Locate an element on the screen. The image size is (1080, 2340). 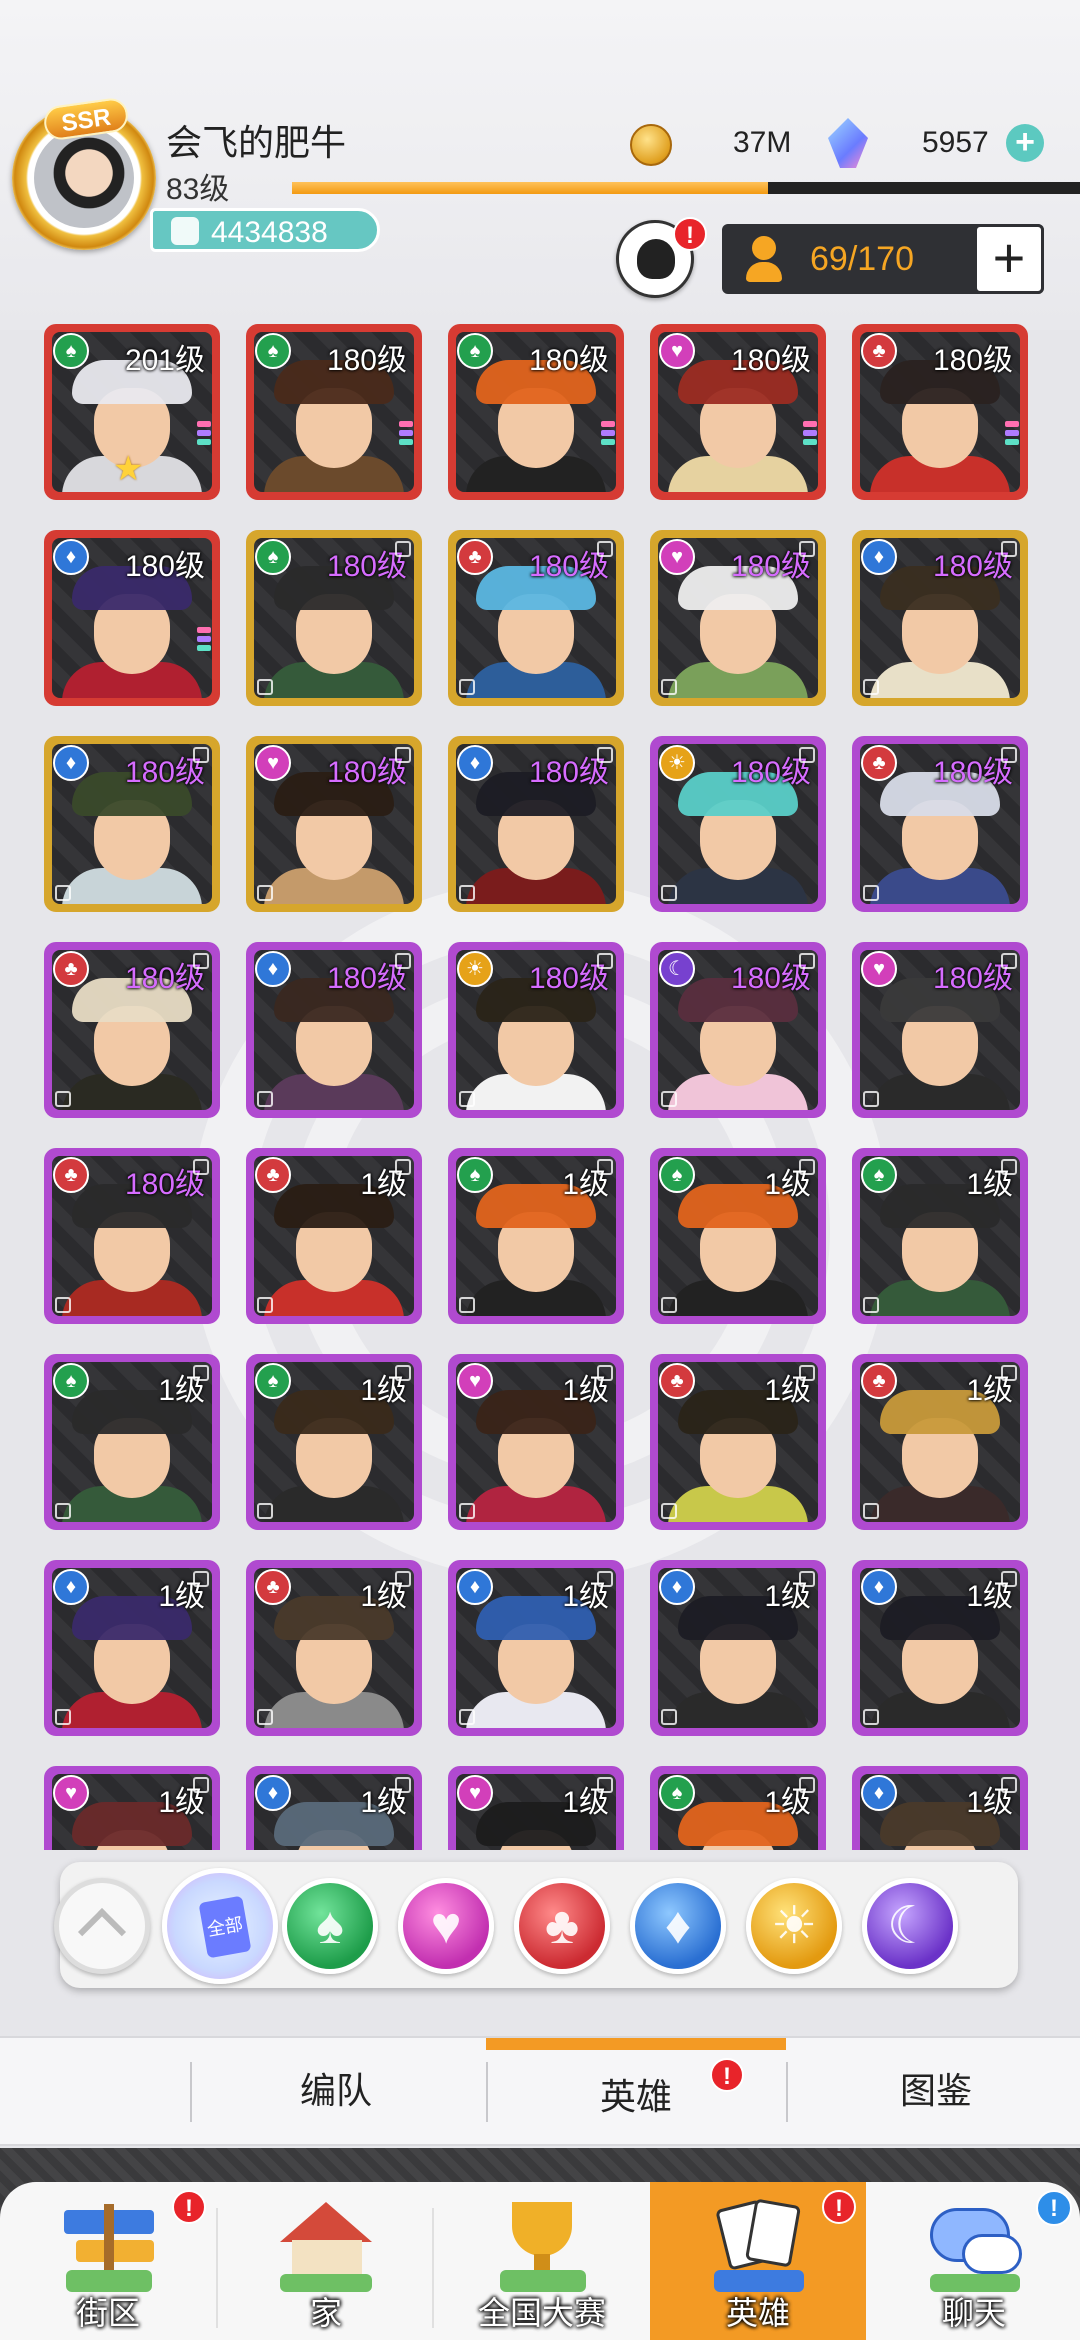
coin-balance: 37M is located at coordinates (762, 142).